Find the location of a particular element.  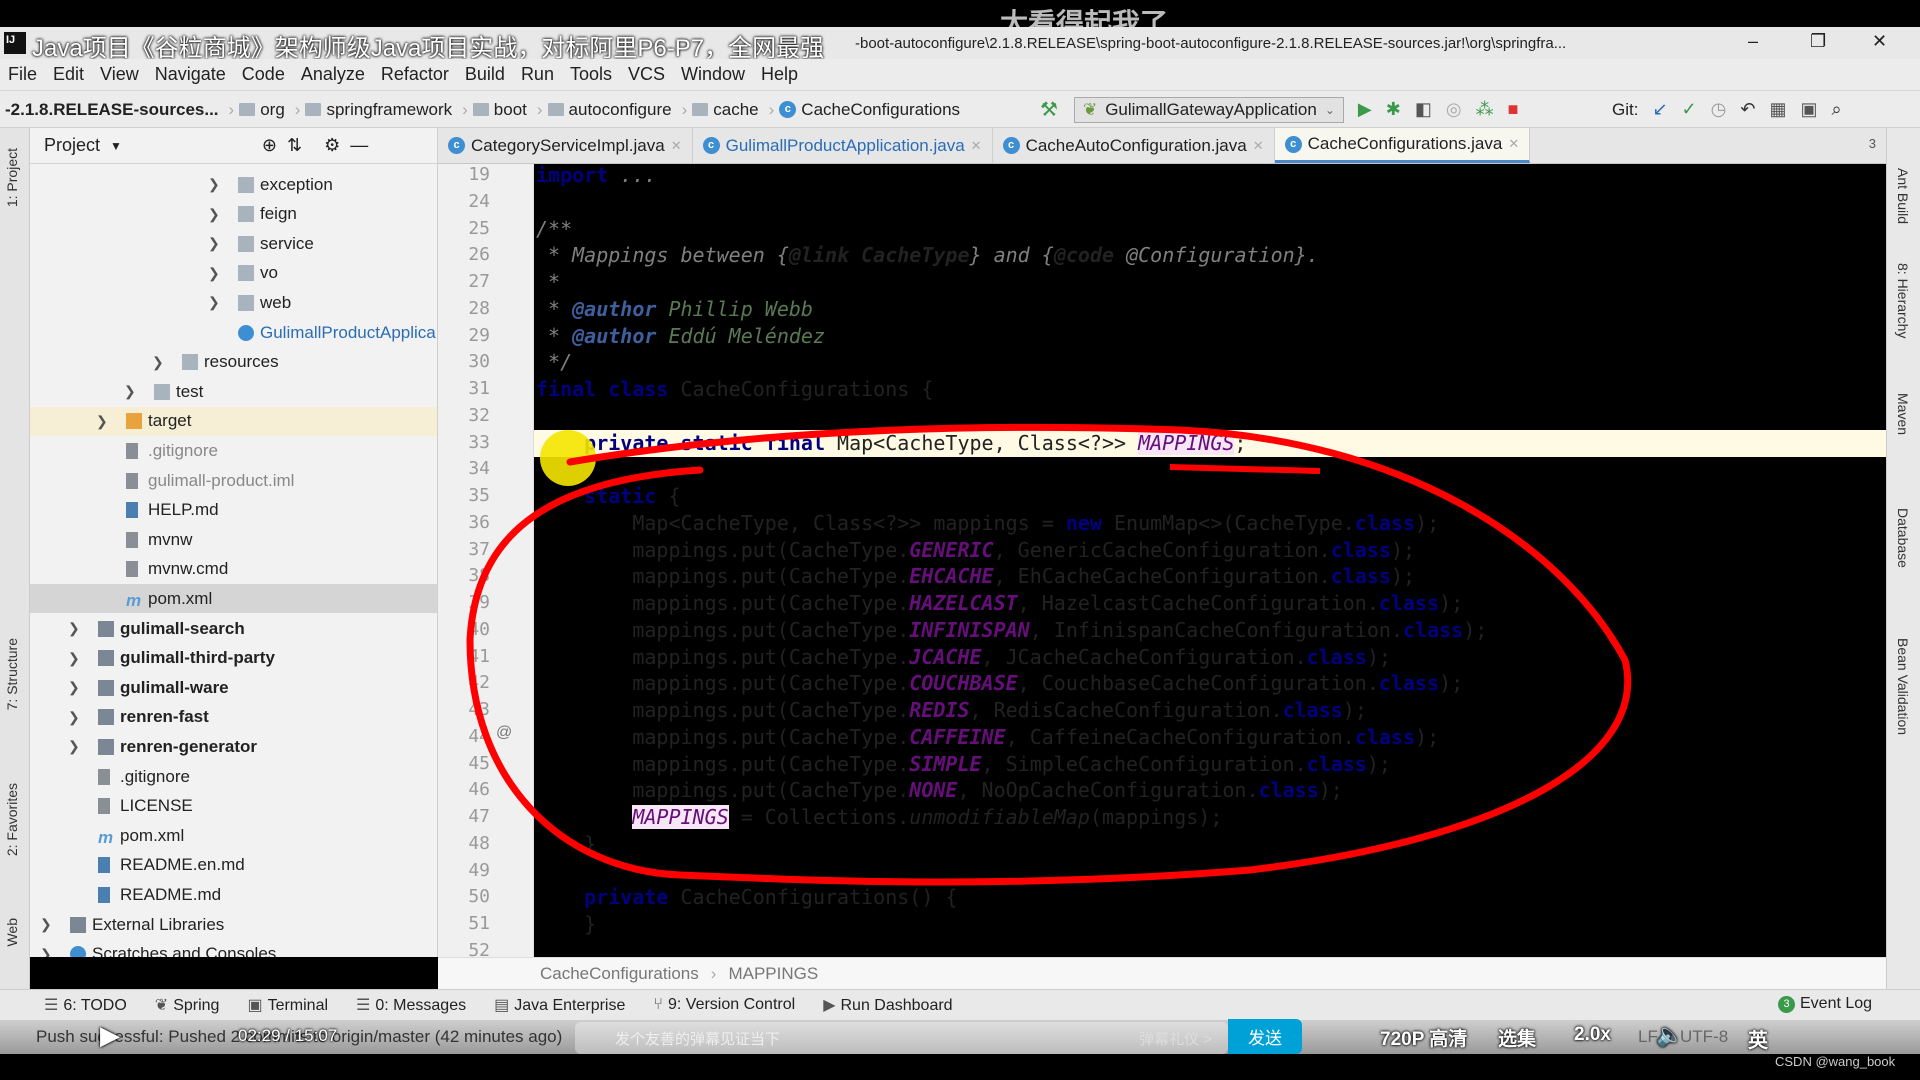

tree-item: ❯ test is located at coordinates (233, 391).